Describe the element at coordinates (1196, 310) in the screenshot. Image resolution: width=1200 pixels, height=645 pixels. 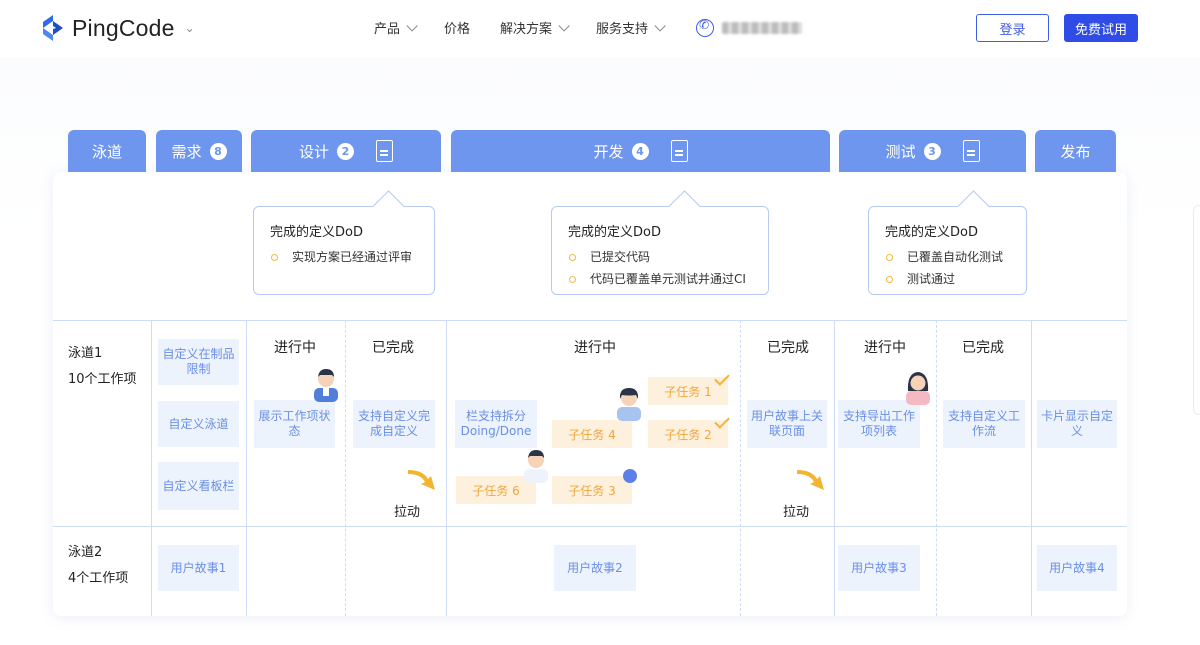
I see `side-panel-edge` at that location.